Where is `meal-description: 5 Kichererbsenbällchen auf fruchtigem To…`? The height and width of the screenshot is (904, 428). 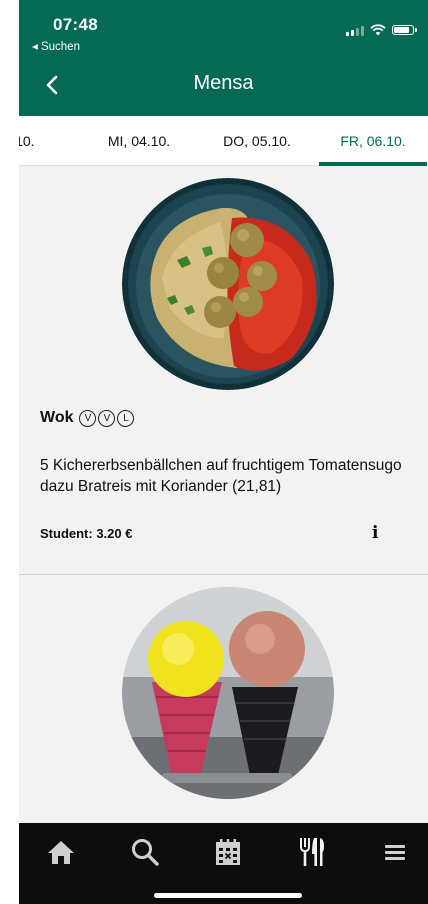 meal-description: 5 Kichererbsenbällchen auf fruchtigem To… is located at coordinates (221, 476).